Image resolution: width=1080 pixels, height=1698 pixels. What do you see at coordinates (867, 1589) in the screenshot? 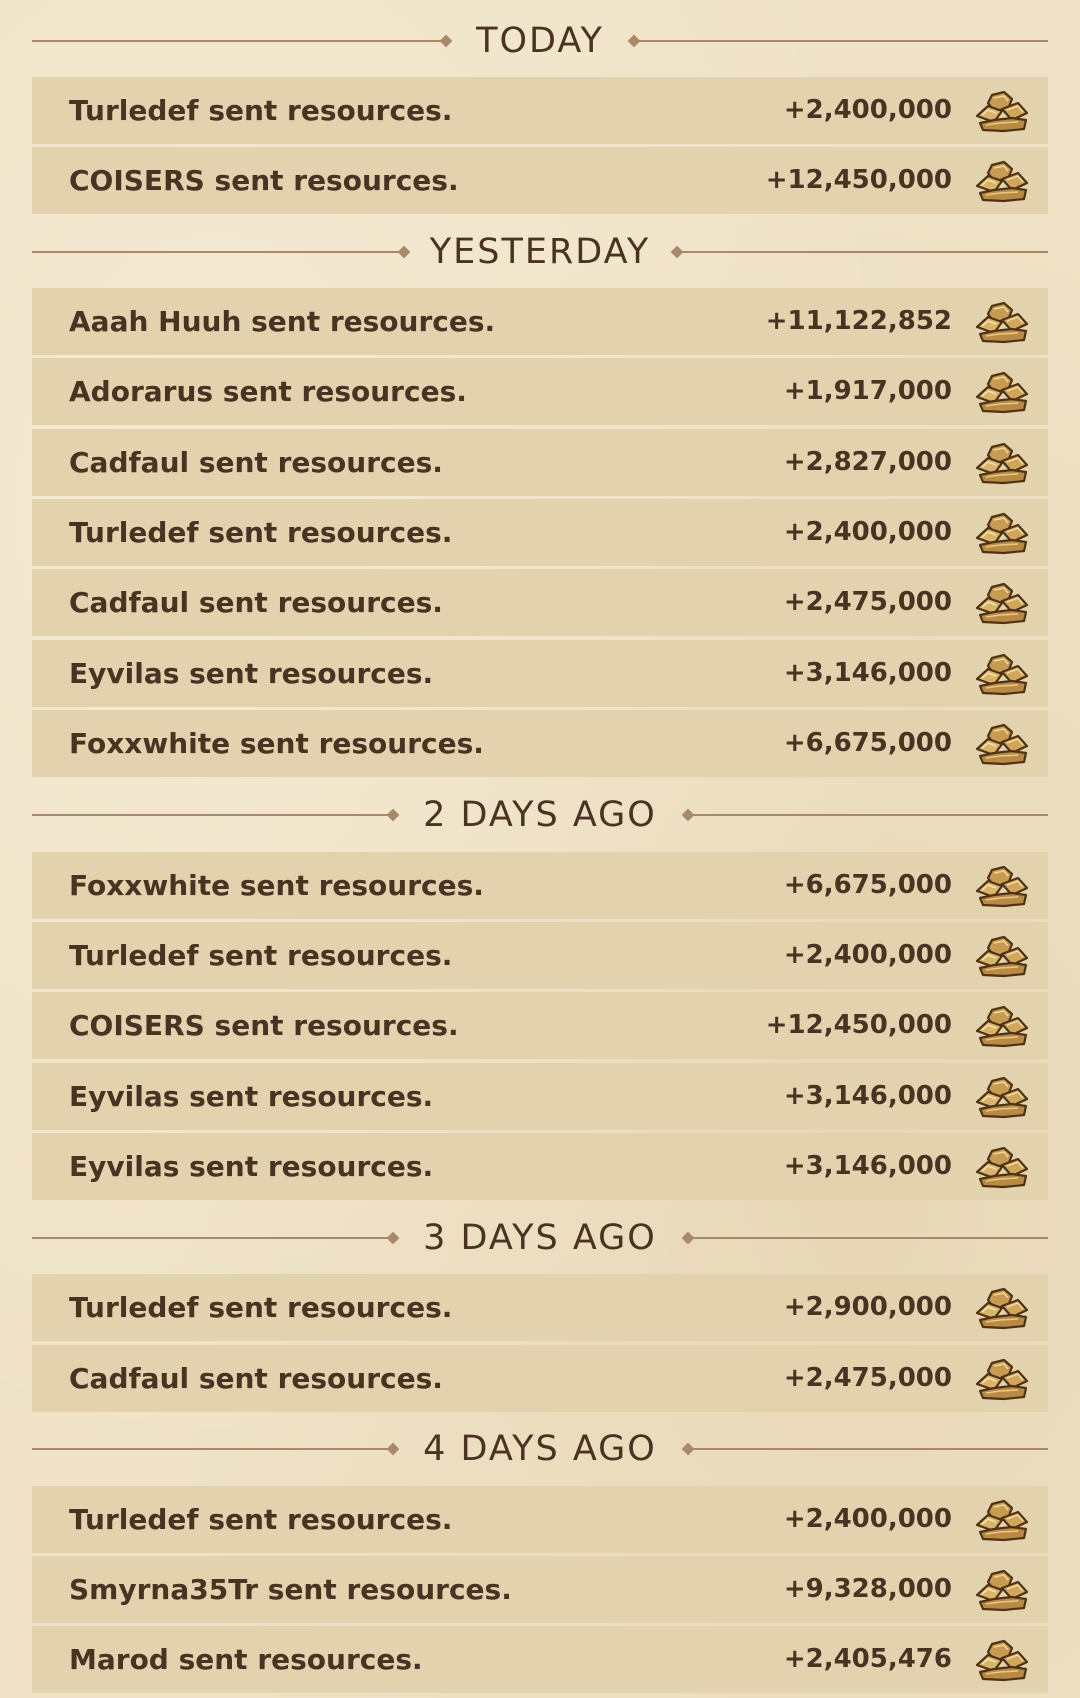
I see `row-amount: +9,328,000` at bounding box center [867, 1589].